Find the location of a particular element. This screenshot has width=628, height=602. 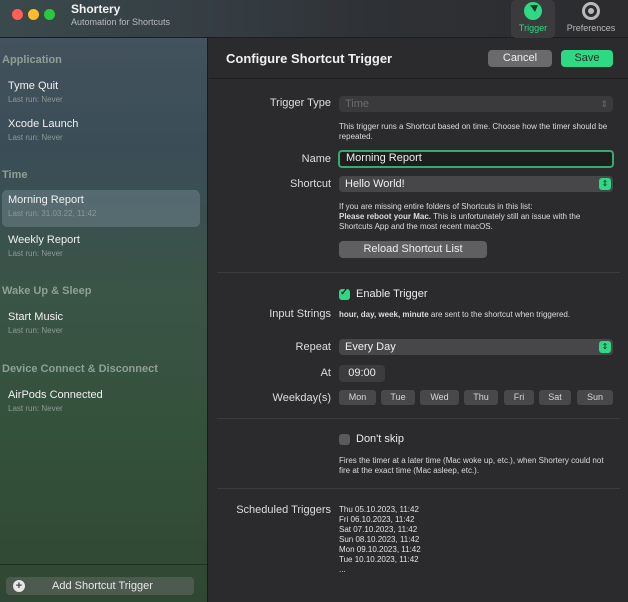

scheduled-trigger-item: Sun 08.10.2023, 11:42 is located at coordinates (379, 539).